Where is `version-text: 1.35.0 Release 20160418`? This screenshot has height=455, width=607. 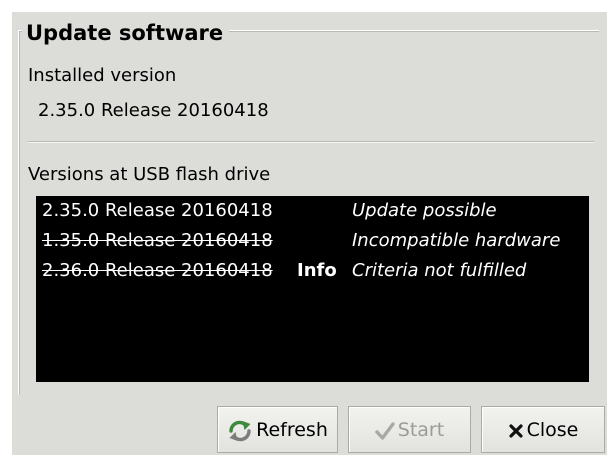 version-text: 1.35.0 Release 20160418 is located at coordinates (157, 240).